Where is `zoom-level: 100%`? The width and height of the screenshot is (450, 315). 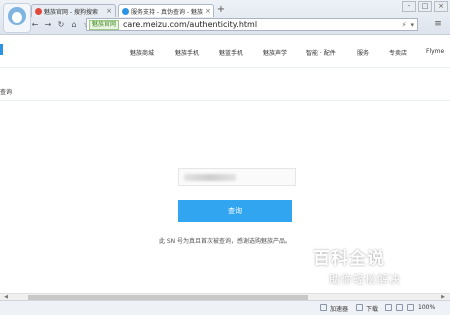
zoom-level: 100% is located at coordinates (426, 307).